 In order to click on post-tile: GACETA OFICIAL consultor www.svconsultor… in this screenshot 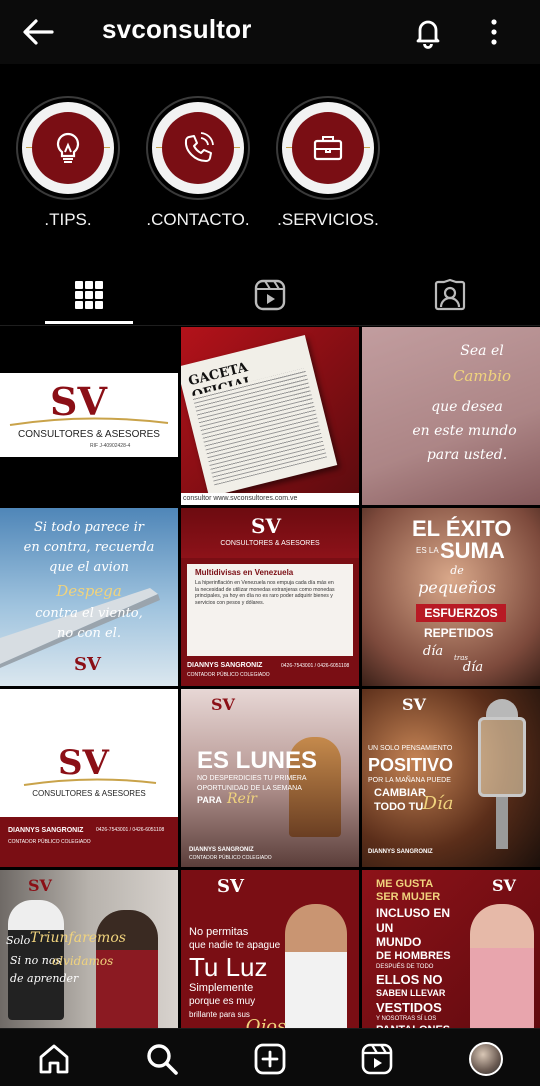, I will do `click(270, 416)`.